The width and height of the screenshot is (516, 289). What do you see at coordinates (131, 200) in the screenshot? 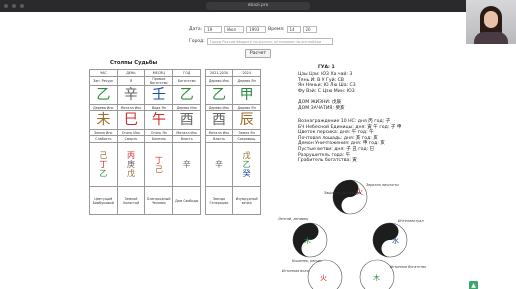
I see `star-label: Земной Холостой` at bounding box center [131, 200].